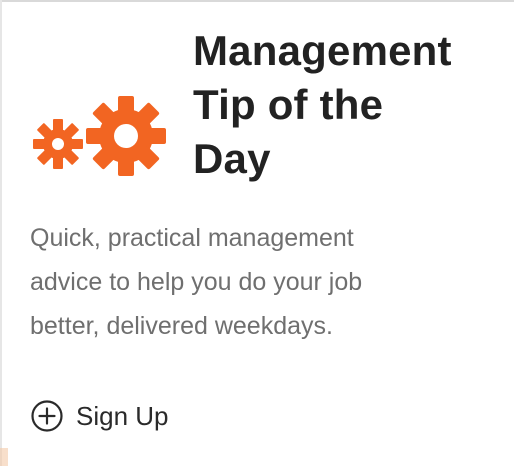 Image resolution: width=514 pixels, height=466 pixels. I want to click on plus-circle-icon, so click(47, 416).